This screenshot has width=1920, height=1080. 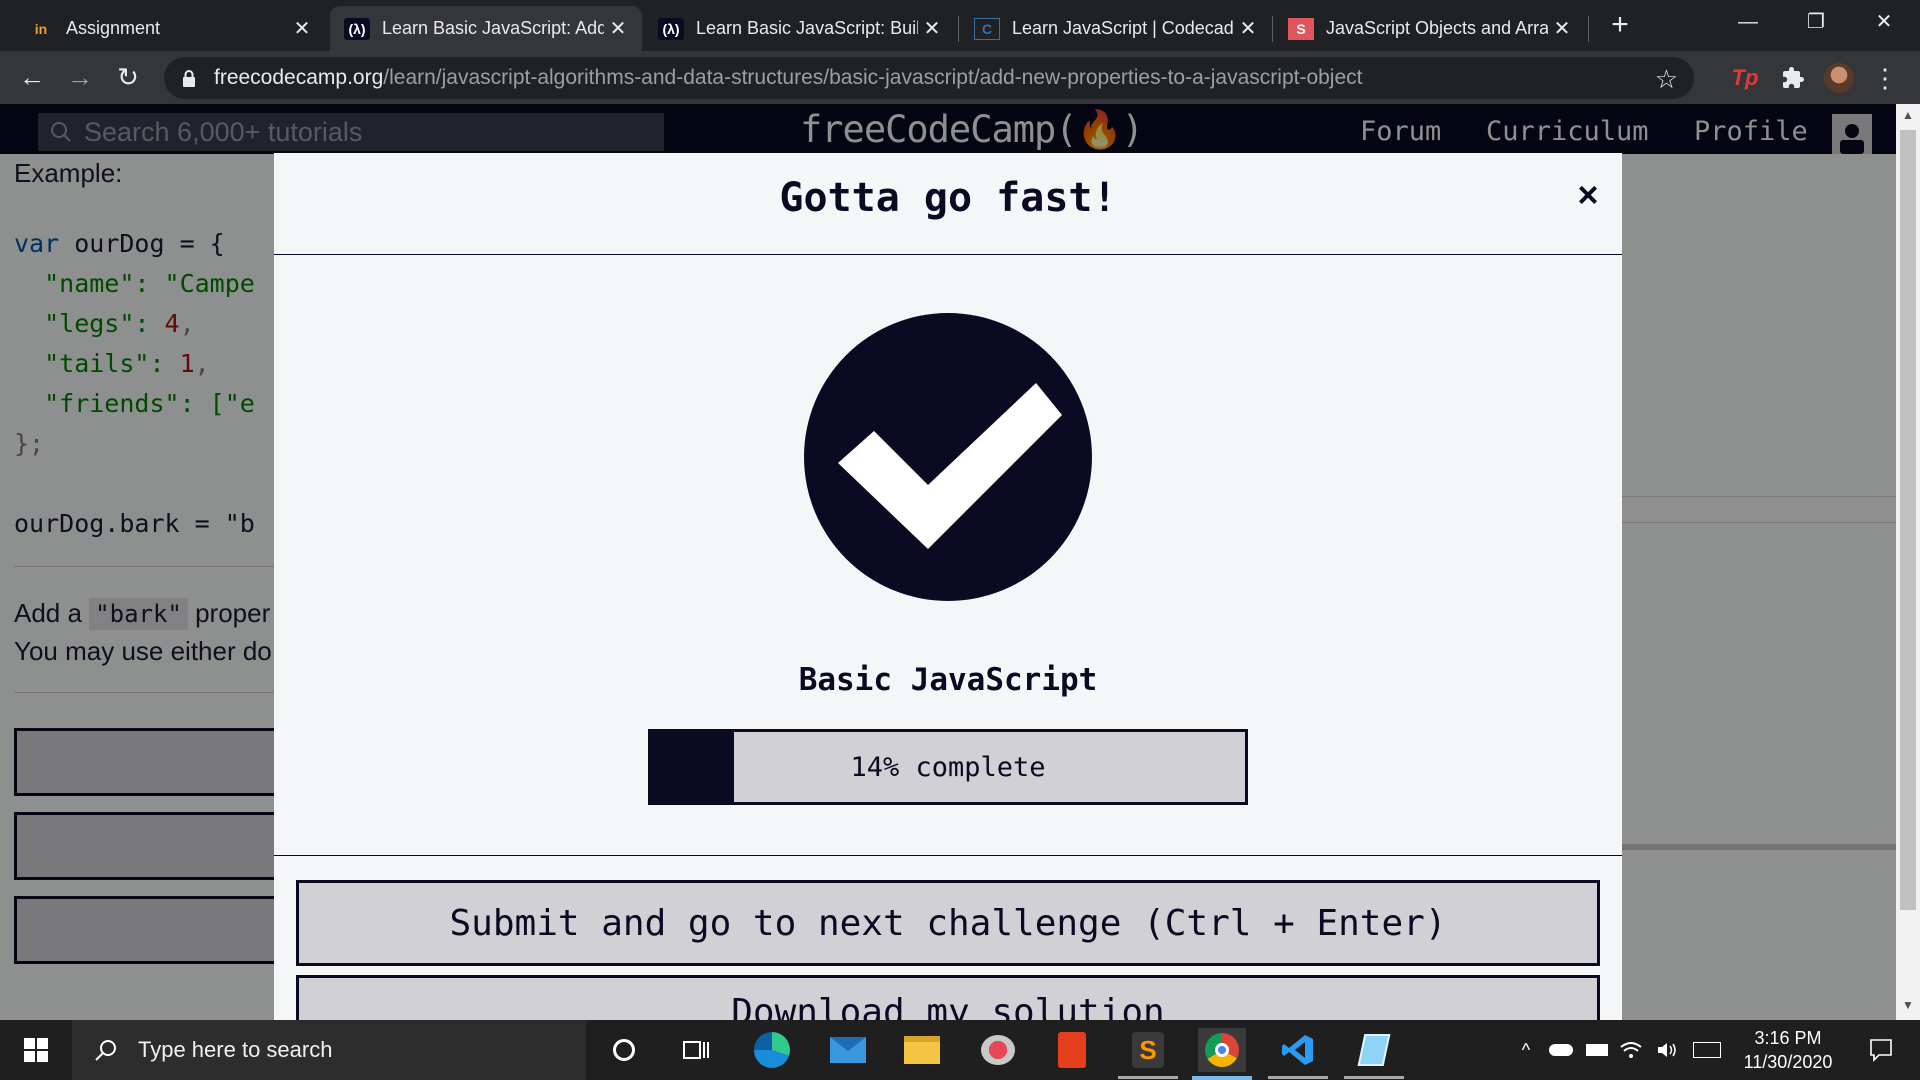 I want to click on office-icon, so click(x=1072, y=1050).